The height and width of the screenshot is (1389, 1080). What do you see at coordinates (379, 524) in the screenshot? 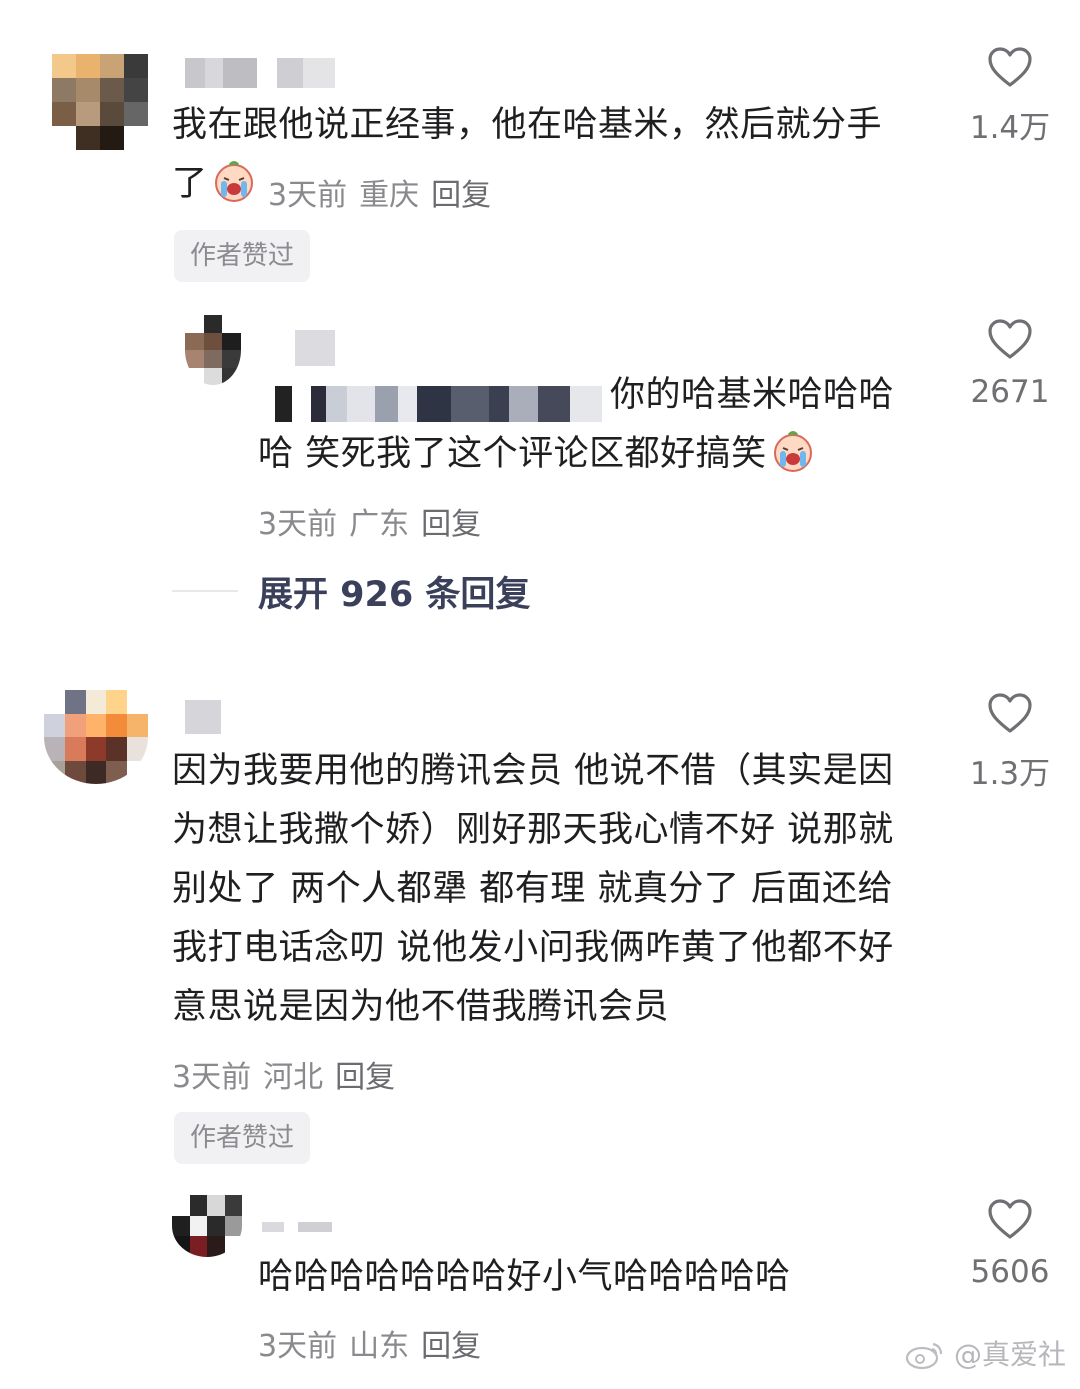
I see `comment-location: 广东` at bounding box center [379, 524].